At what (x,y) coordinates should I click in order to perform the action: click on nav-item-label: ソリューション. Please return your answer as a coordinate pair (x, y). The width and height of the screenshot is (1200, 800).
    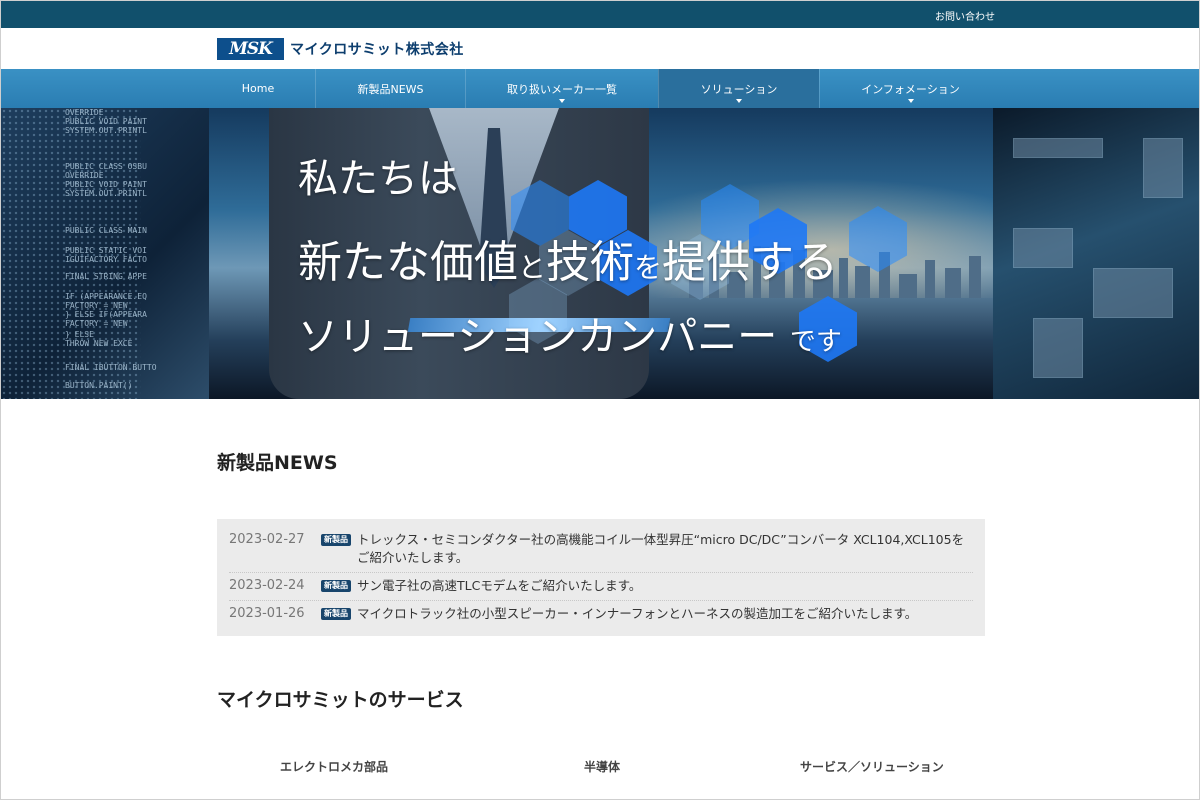
    Looking at the image, I should click on (739, 89).